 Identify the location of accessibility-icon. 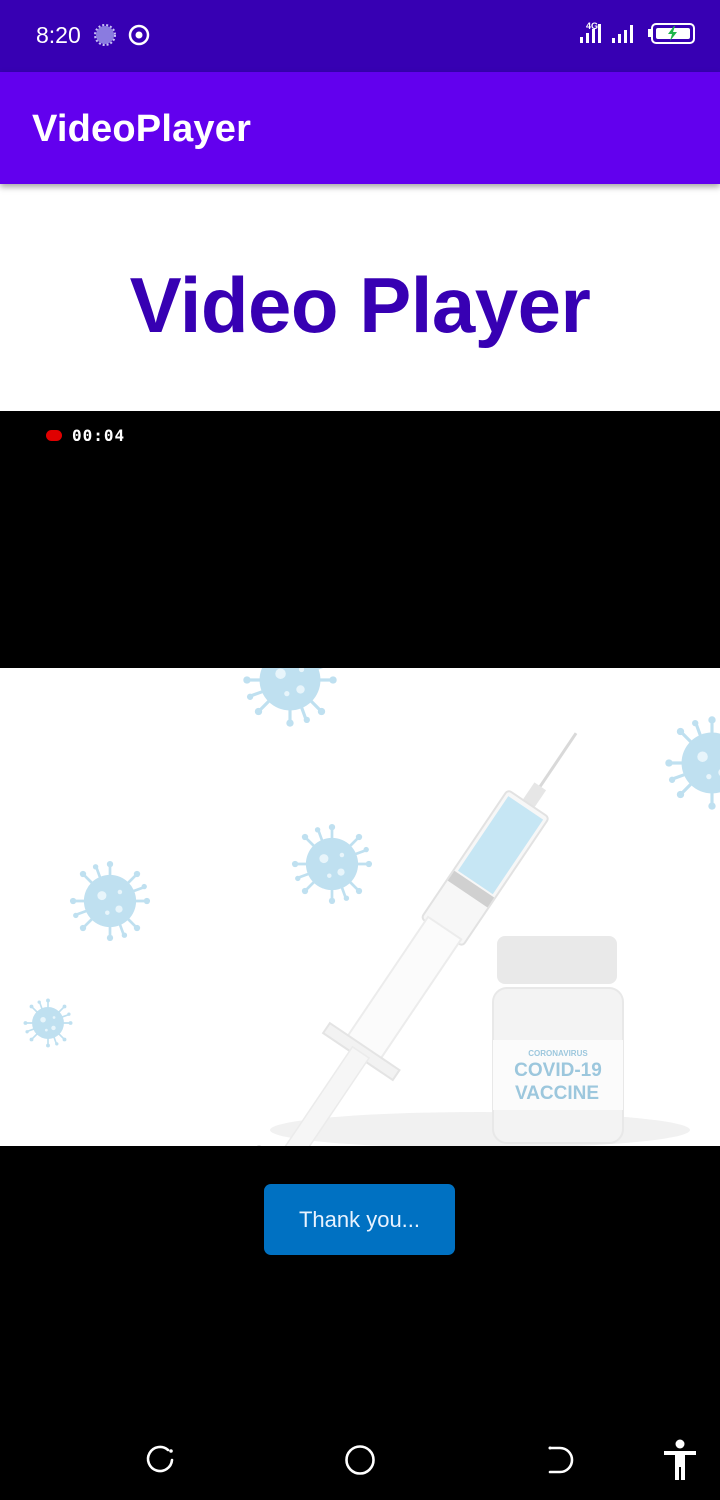
(680, 1460).